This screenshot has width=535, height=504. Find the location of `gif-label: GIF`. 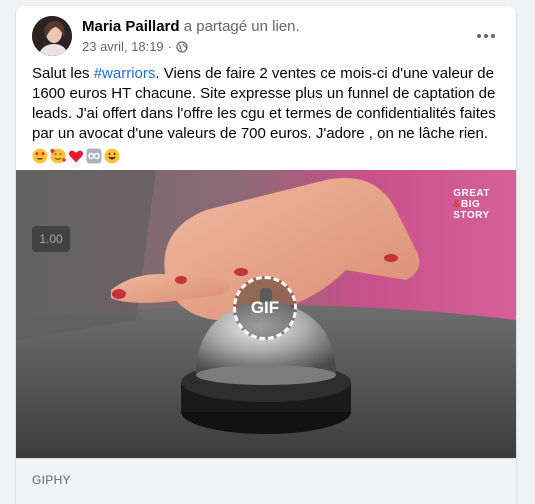

gif-label: GIF is located at coordinates (265, 307).